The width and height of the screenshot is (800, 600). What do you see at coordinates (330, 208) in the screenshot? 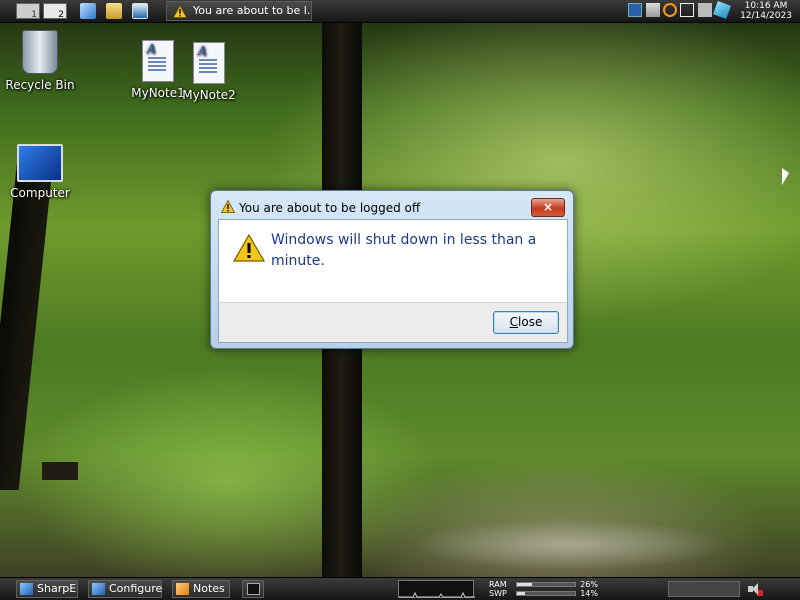
I see `dialog-title: You are about to be logged off` at bounding box center [330, 208].